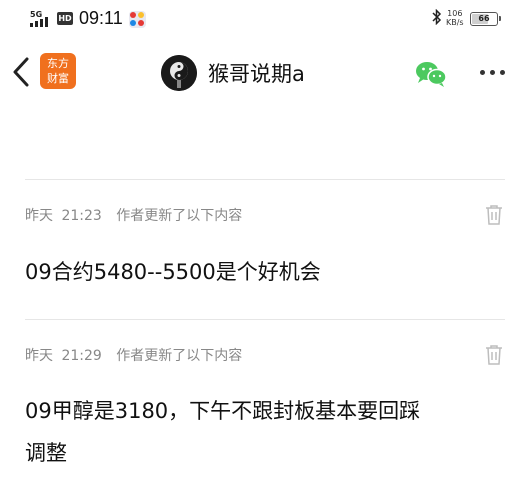 The image size is (530, 500). I want to click on network-speed-value: 106, so click(455, 13).